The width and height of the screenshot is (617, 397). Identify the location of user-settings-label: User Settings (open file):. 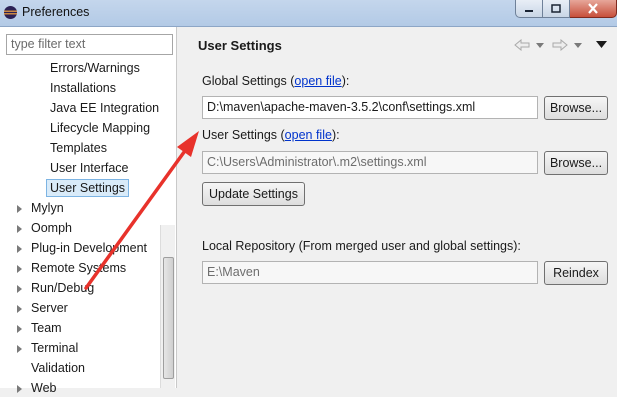
(271, 135).